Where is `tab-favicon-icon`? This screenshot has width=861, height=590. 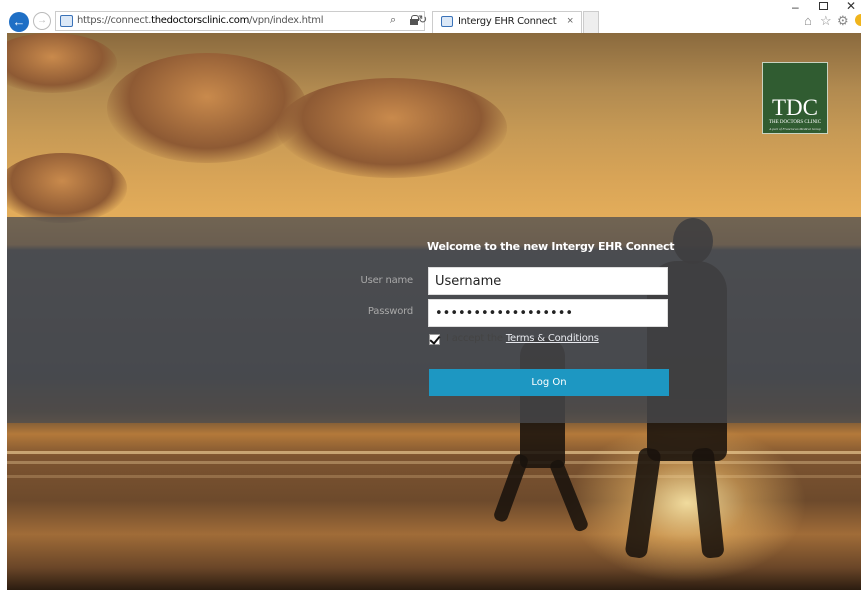 tab-favicon-icon is located at coordinates (447, 21).